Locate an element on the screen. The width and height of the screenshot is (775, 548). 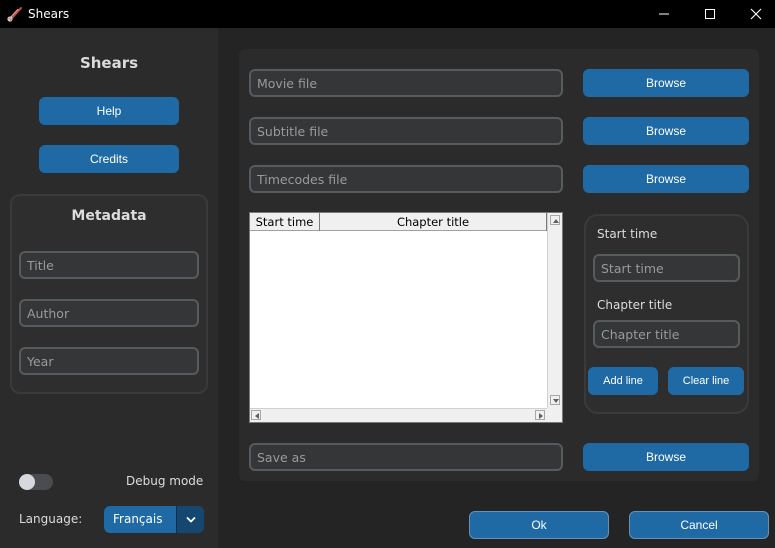
help-button: Help is located at coordinates (109, 111).